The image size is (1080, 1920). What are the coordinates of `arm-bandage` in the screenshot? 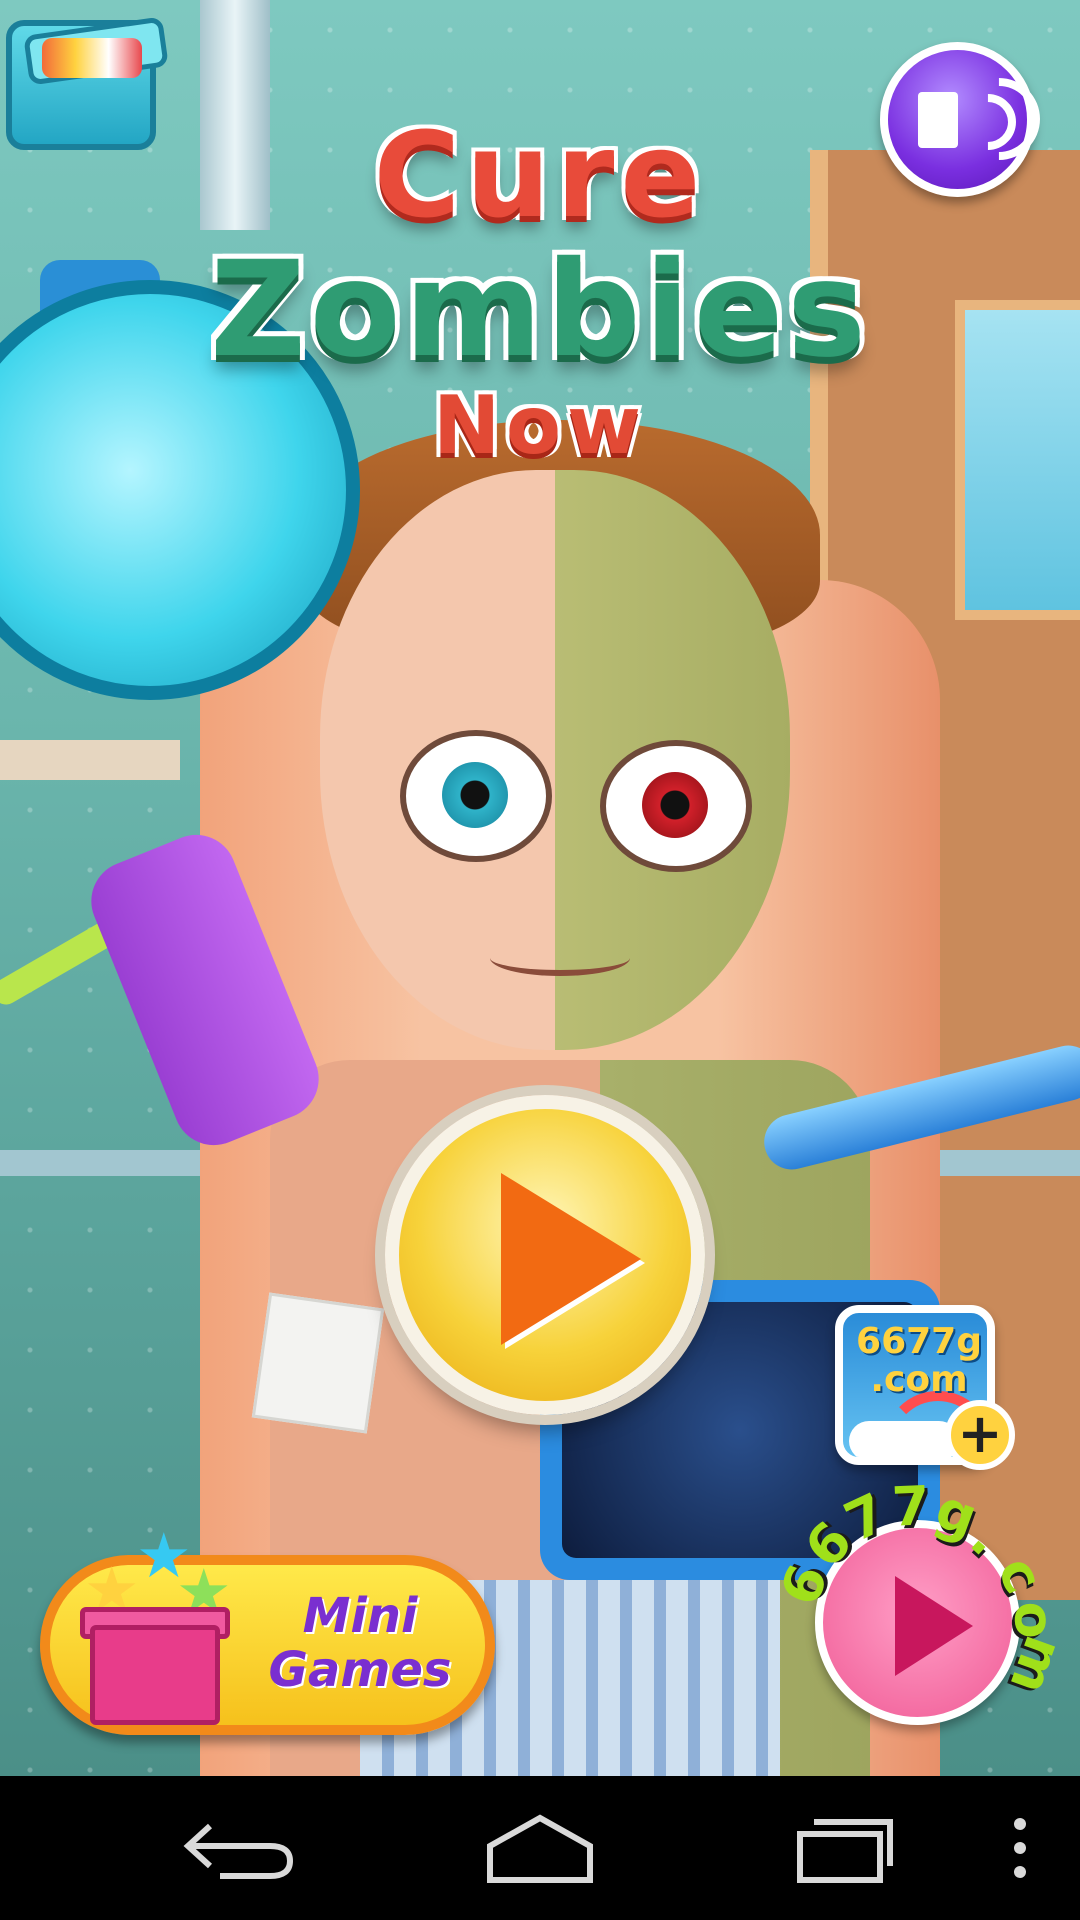 It's located at (318, 1363).